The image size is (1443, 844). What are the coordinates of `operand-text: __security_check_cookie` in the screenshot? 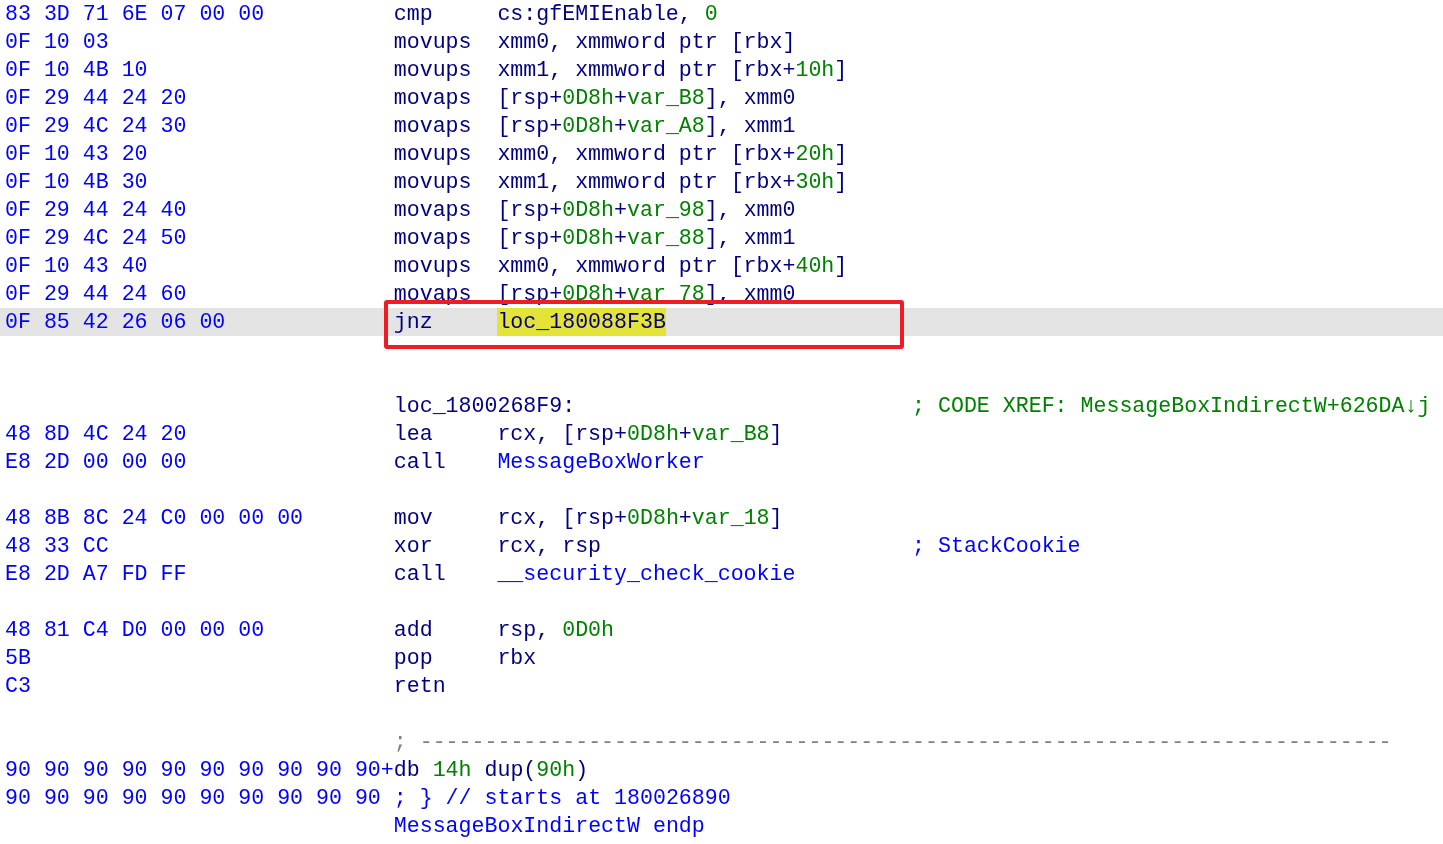 It's located at (646, 574).